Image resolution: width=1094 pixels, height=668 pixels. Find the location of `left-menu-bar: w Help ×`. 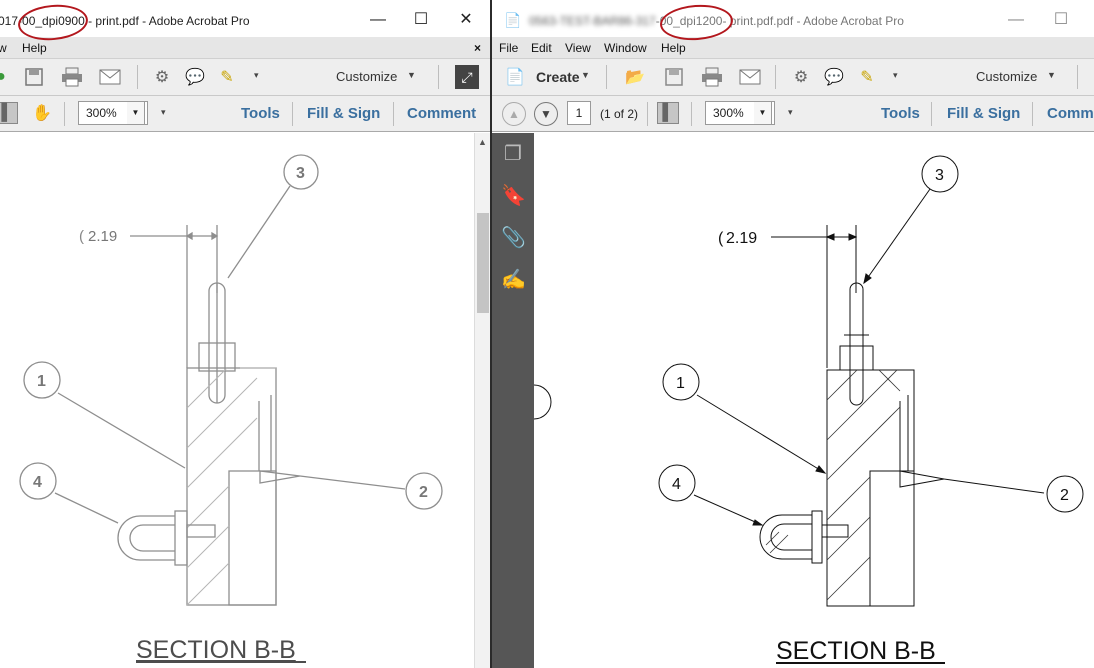

left-menu-bar: w Help × is located at coordinates (245, 48).